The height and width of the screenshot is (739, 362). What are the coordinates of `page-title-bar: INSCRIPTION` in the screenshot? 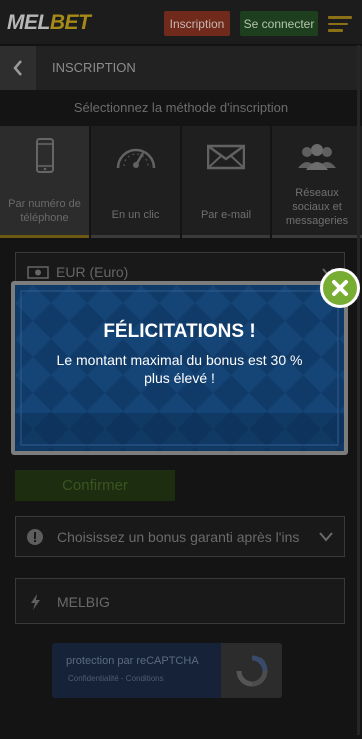 It's located at (181, 68).